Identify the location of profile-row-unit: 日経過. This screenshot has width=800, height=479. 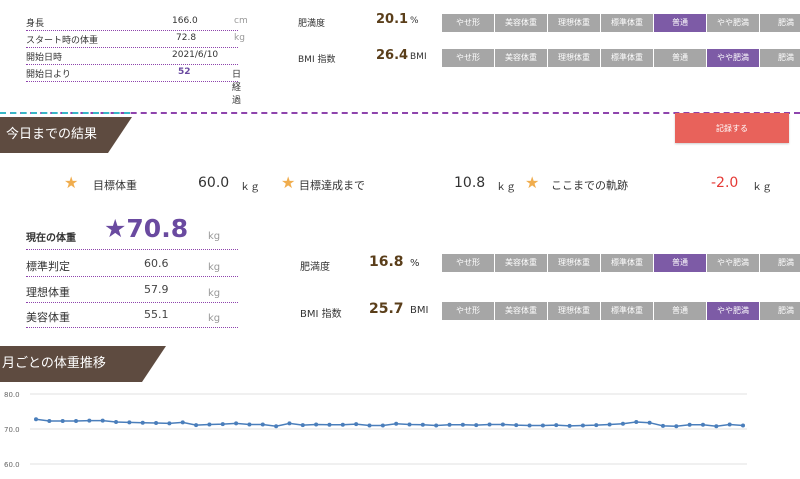
(237, 88).